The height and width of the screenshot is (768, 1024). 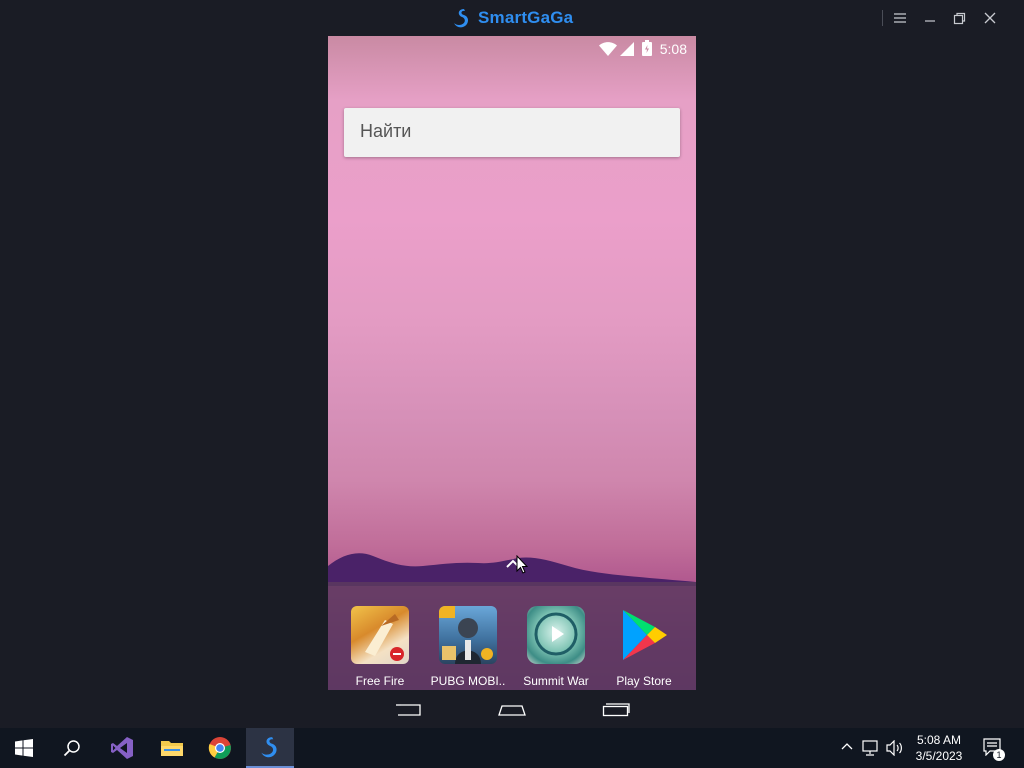 I want to click on emulator-titlebar: SmartGaGa, so click(x=512, y=18).